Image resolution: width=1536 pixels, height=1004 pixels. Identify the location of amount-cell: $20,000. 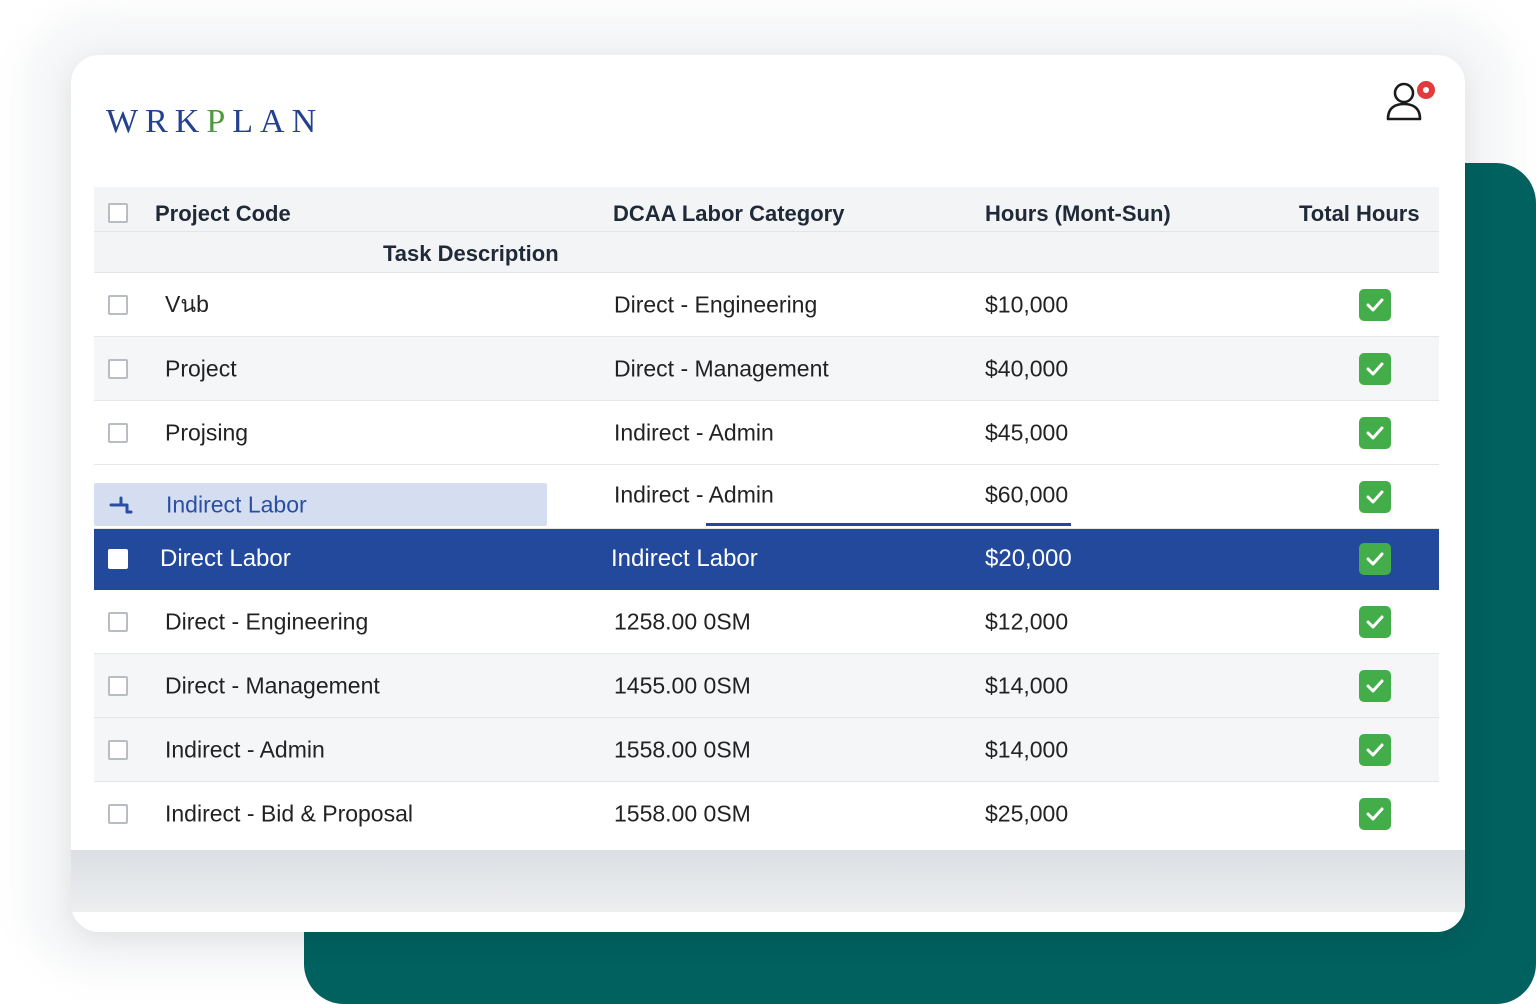
(1028, 558).